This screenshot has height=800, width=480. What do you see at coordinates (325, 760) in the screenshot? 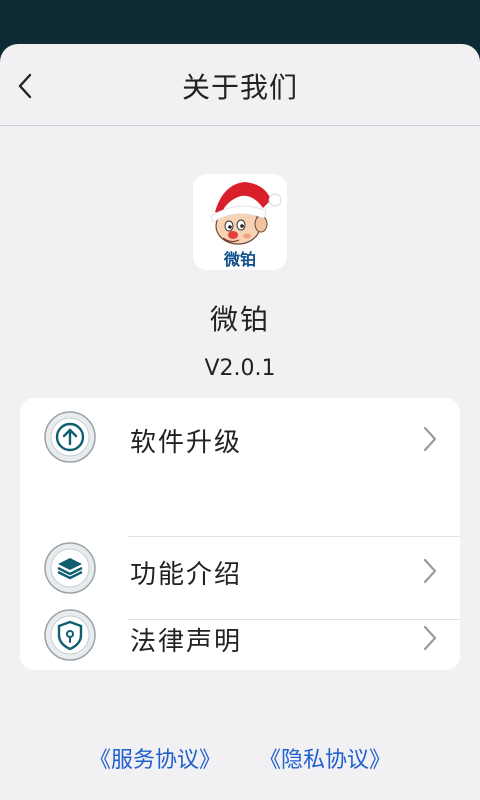
I see `privacy-agreement-link: 《隐私协议》` at bounding box center [325, 760].